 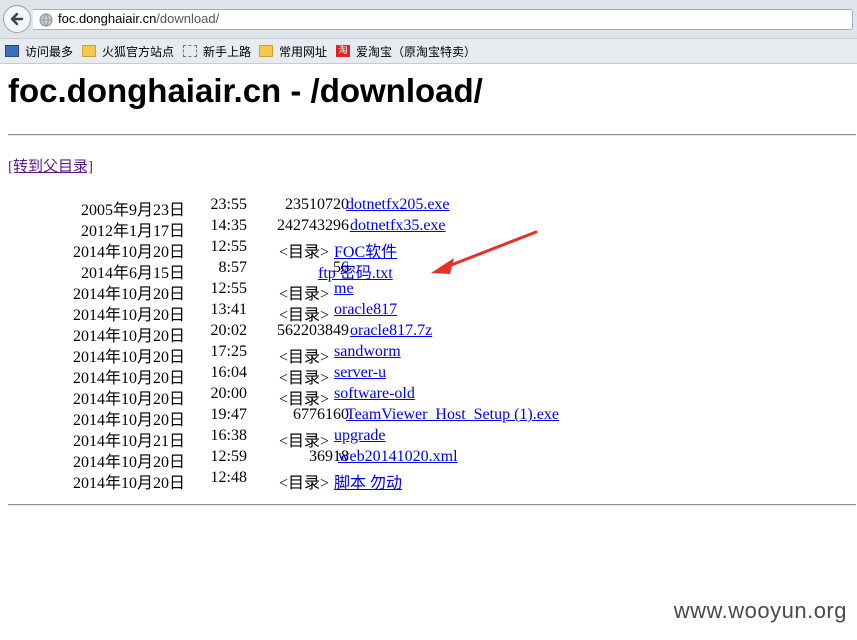 I want to click on entry-time: 19:47, so click(x=228, y=414).